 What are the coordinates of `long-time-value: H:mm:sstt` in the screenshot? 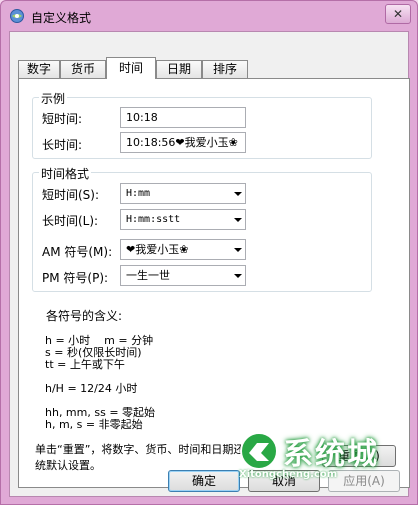 It's located at (153, 219).